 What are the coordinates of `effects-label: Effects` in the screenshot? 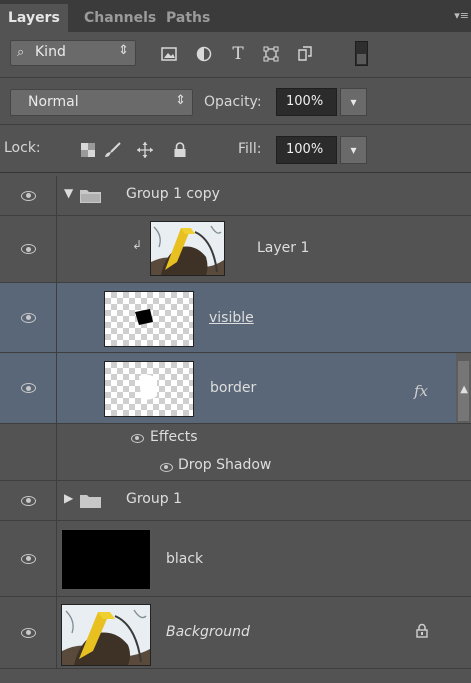 It's located at (174, 437).